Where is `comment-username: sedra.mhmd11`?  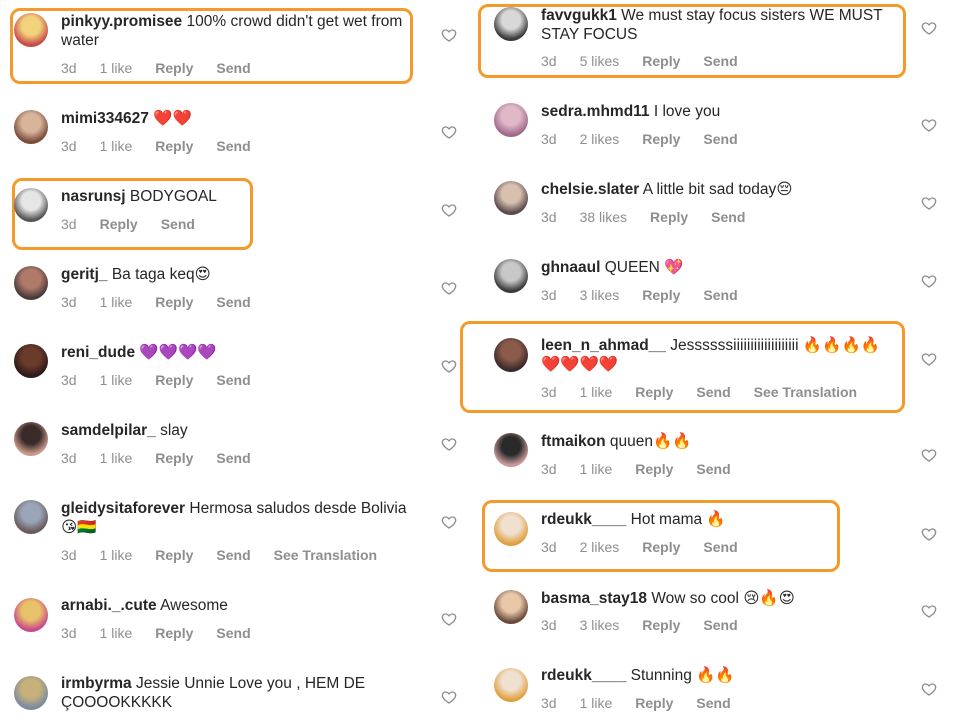
comment-username: sedra.mhmd11 is located at coordinates (595, 111).